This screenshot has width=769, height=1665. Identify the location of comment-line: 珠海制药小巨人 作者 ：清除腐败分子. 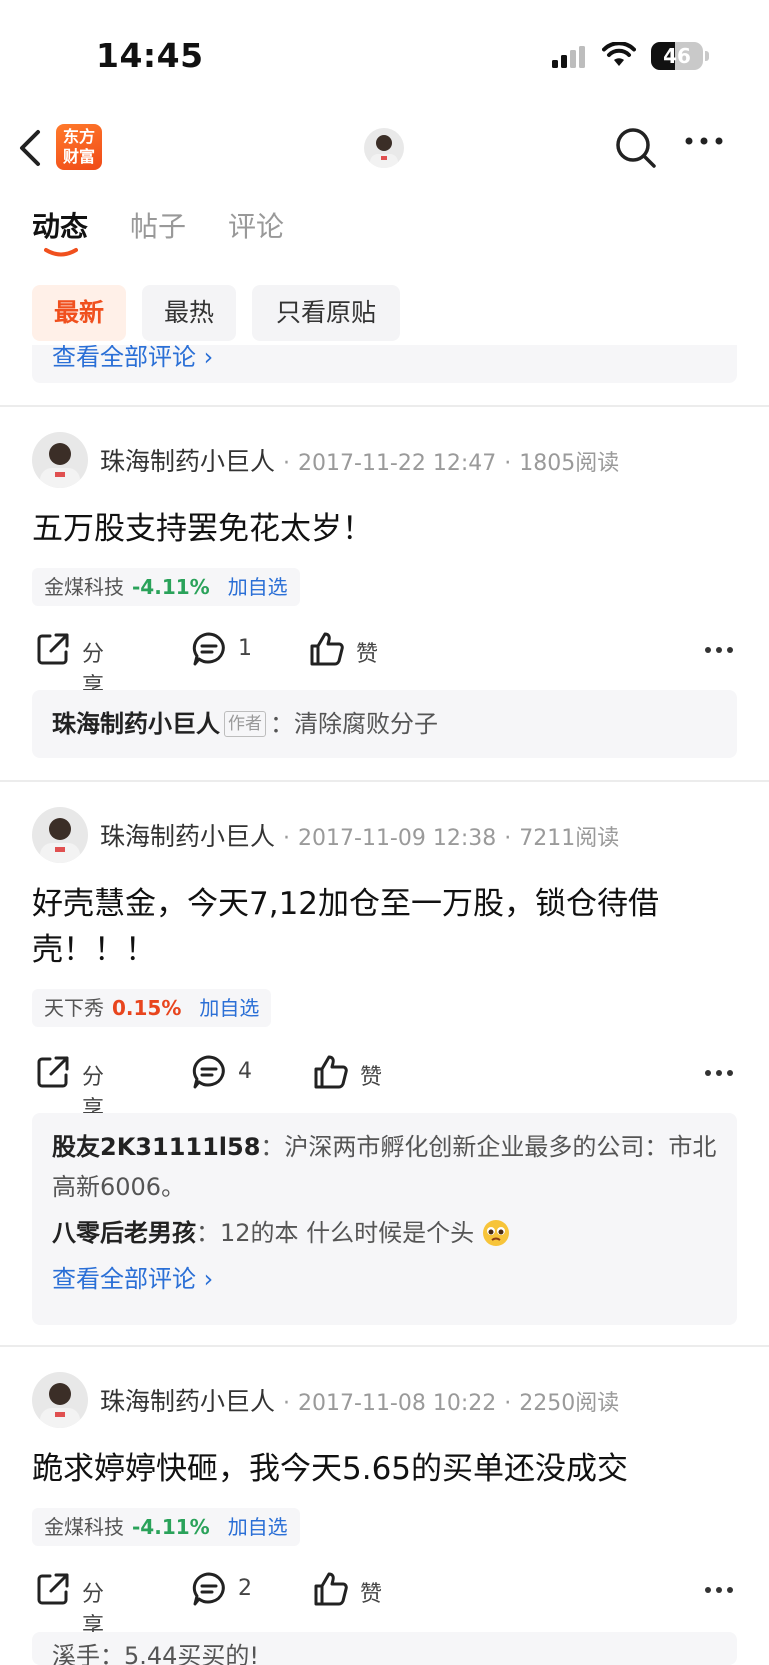
(384, 724).